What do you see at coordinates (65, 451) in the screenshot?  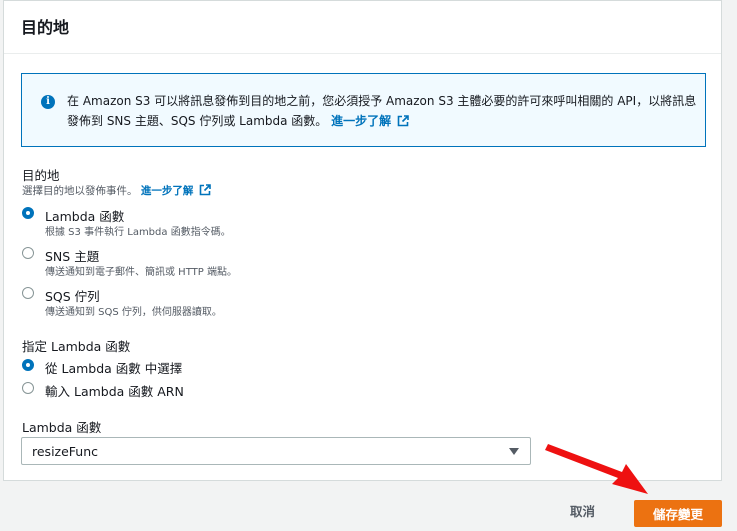 I see `select-value: resizeFunc` at bounding box center [65, 451].